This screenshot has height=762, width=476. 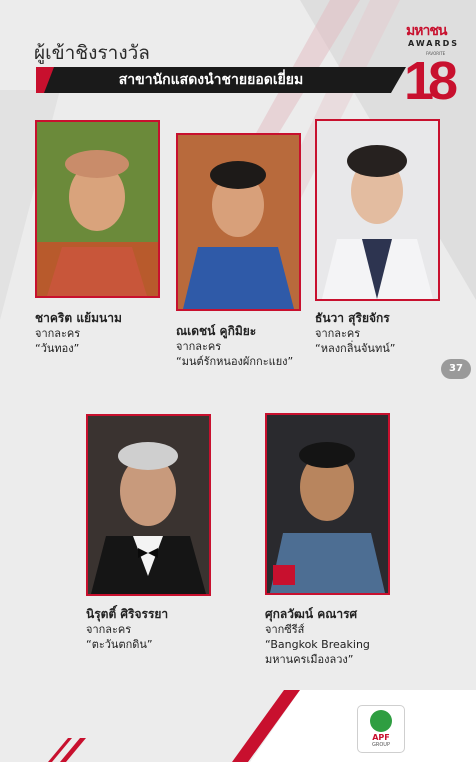 What do you see at coordinates (309, 659) in the screenshot?
I see `nominee-work-line2: มหานครเมืองลวง”` at bounding box center [309, 659].